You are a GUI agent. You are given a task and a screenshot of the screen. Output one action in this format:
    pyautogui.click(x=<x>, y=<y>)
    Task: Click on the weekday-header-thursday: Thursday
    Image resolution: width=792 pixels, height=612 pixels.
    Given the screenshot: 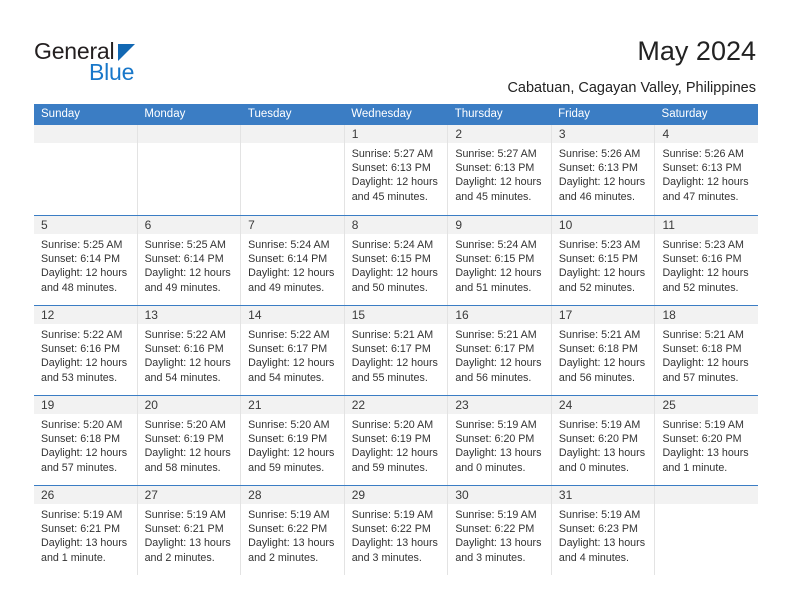 What is the action you would take?
    pyautogui.click(x=478, y=114)
    